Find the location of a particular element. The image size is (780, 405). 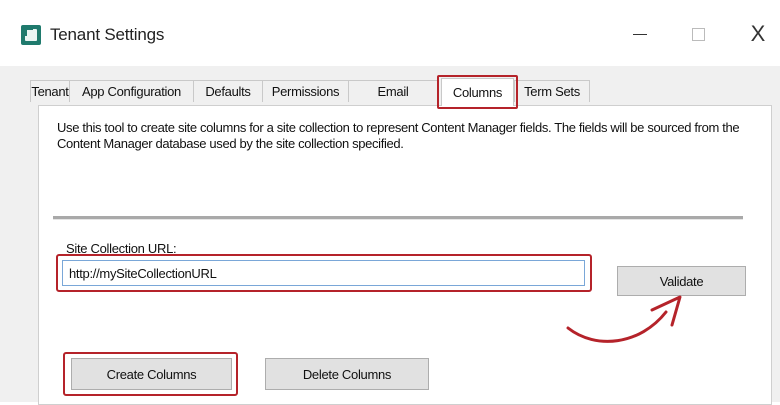

tab-term-sets: Term Sets is located at coordinates (552, 91).